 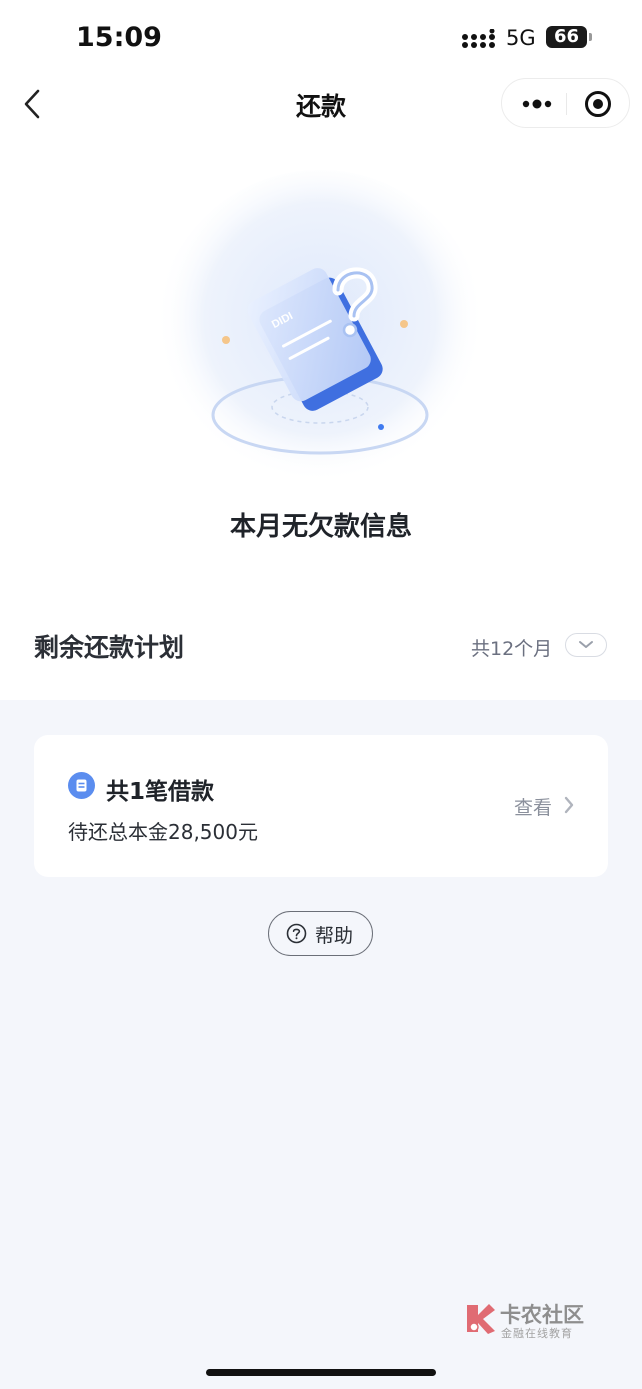 What do you see at coordinates (81, 785) in the screenshot?
I see `document-icon` at bounding box center [81, 785].